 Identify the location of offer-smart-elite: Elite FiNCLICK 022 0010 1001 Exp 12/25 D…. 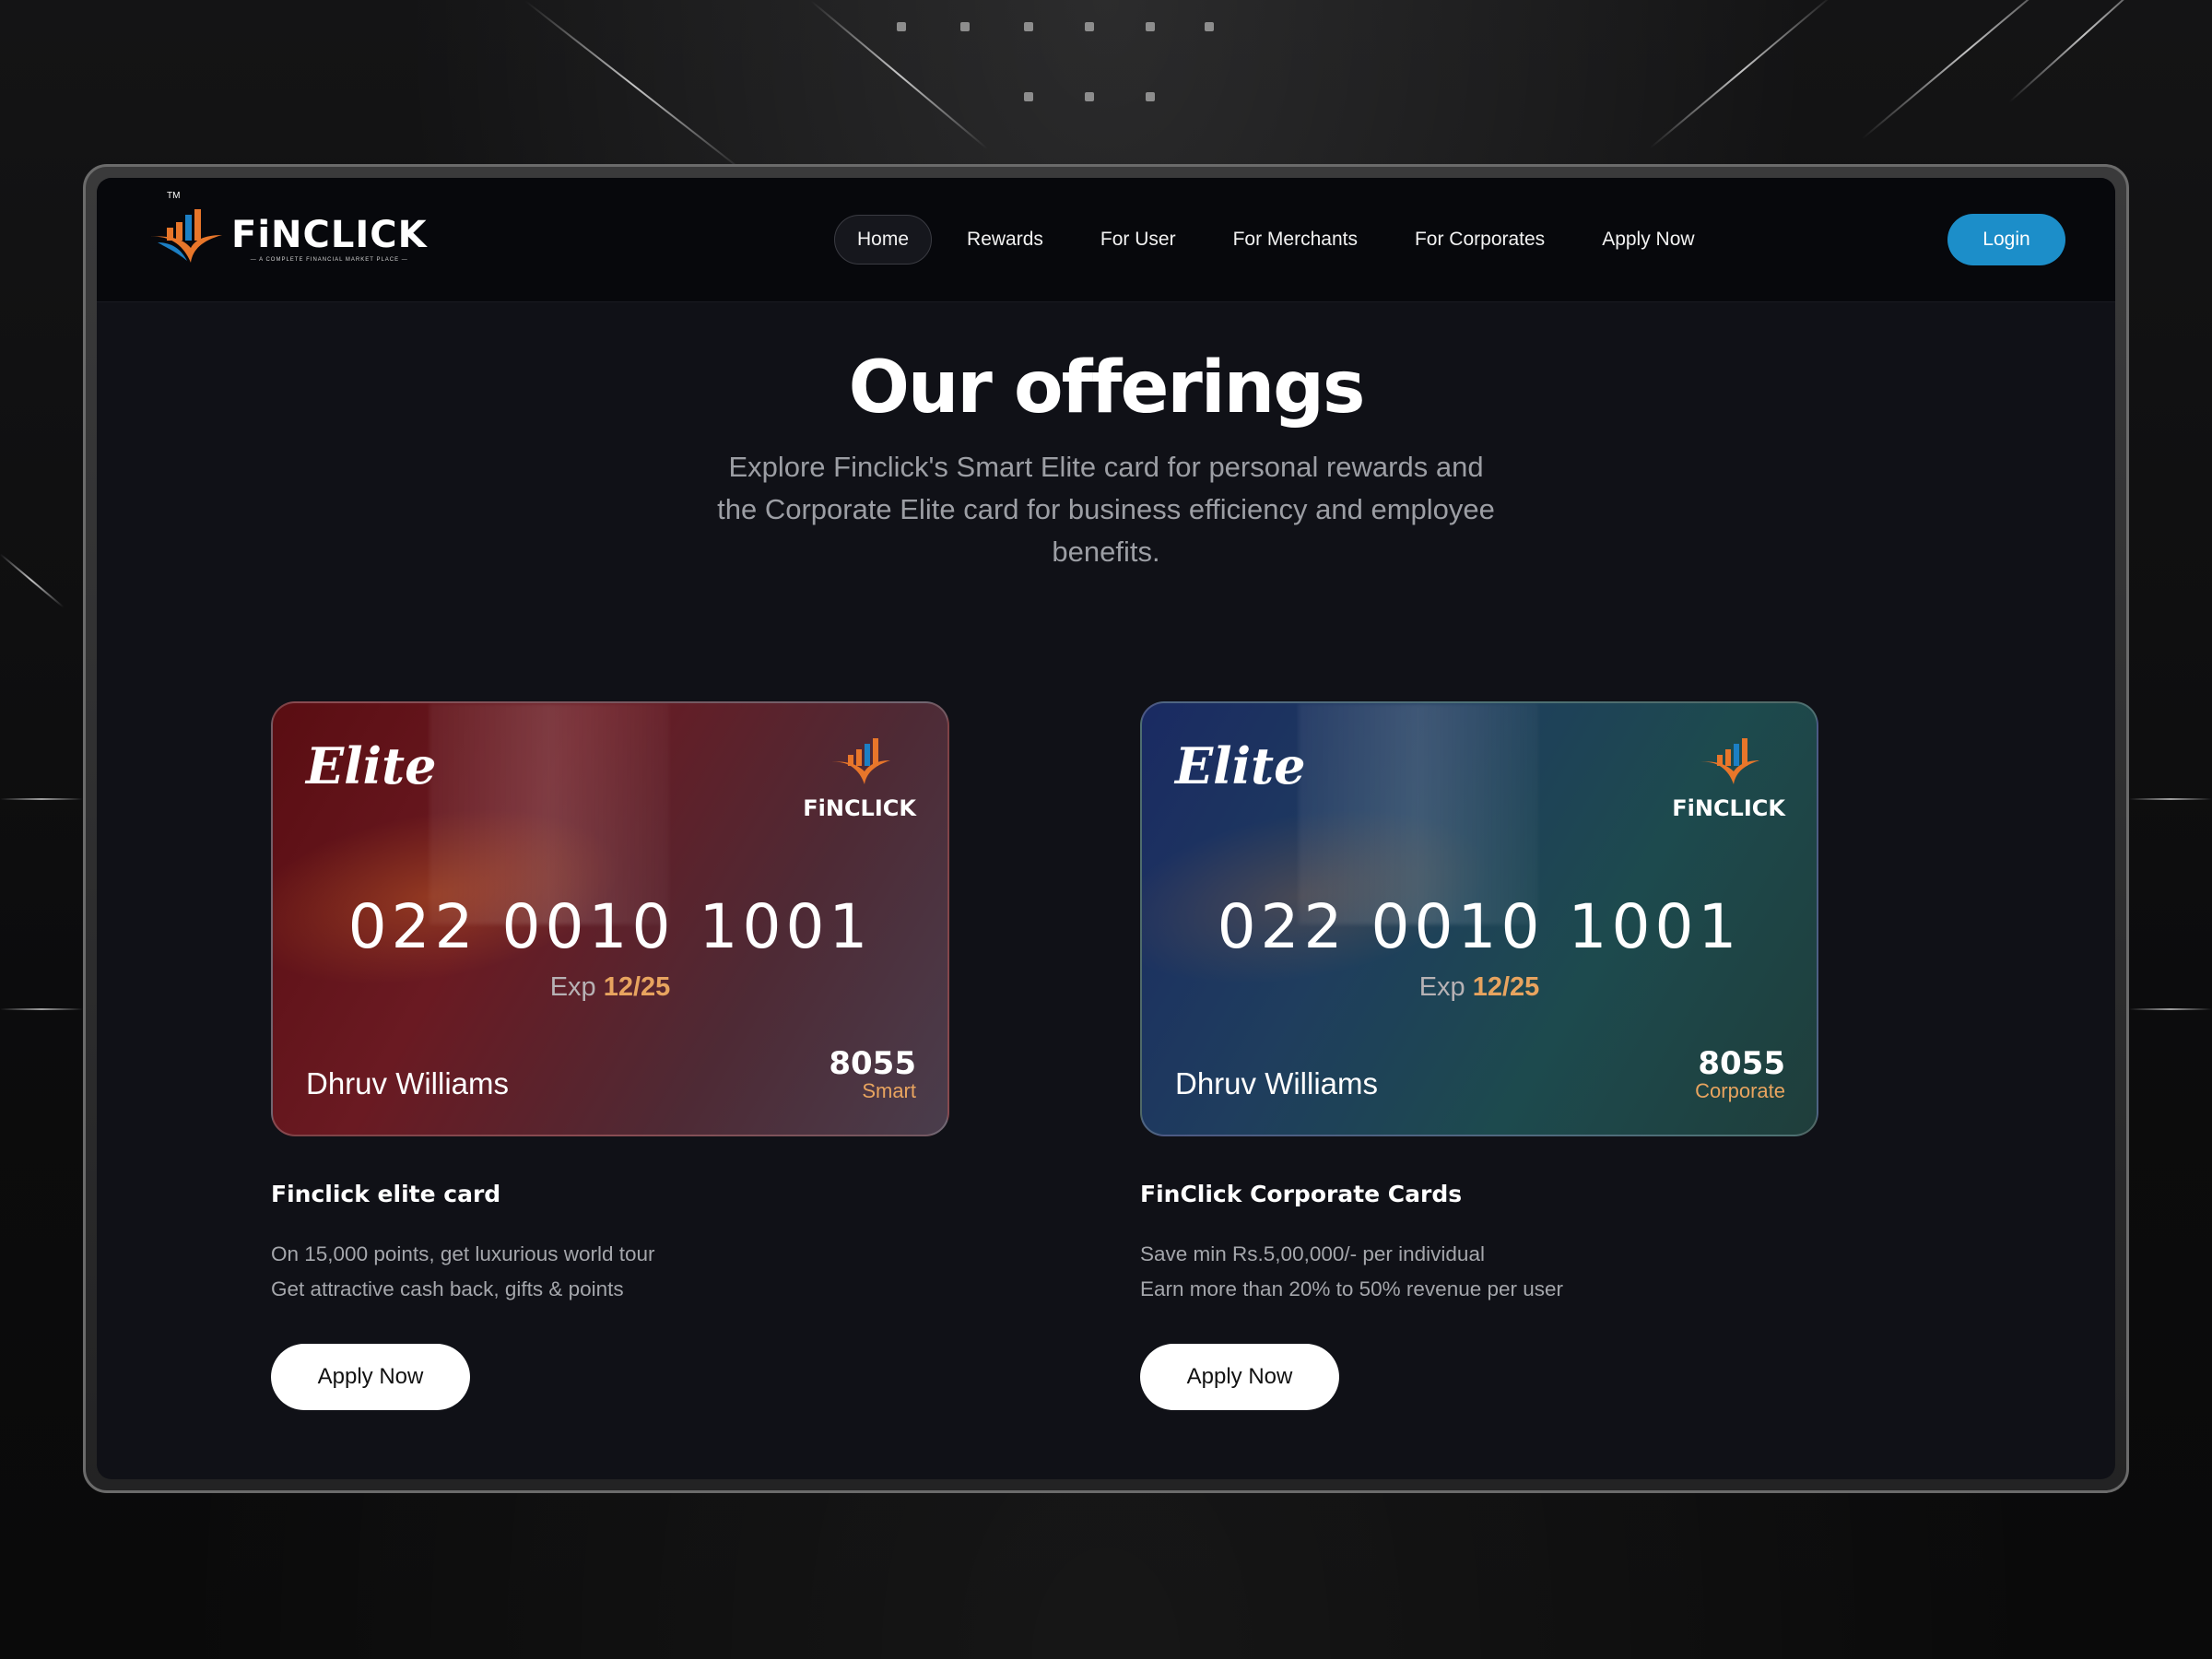
(610, 1055).